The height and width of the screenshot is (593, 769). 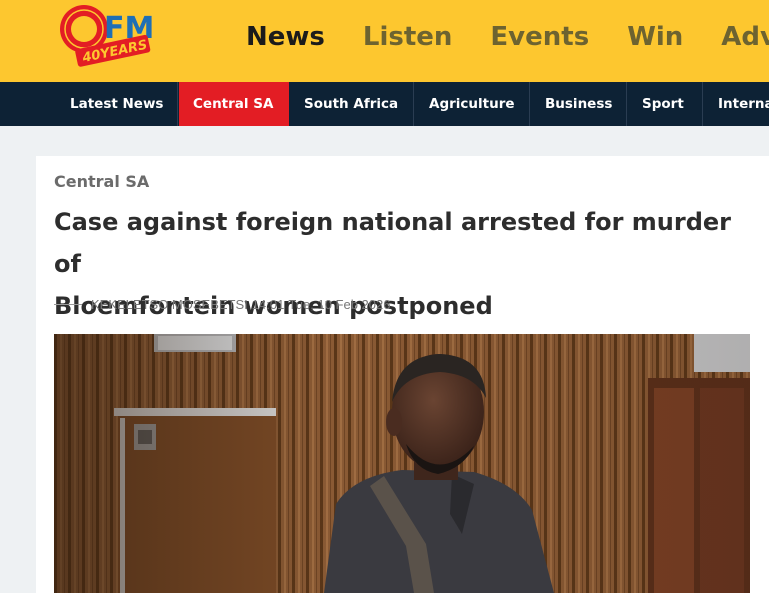 I want to click on category-latest-news: Latest News, so click(x=117, y=104).